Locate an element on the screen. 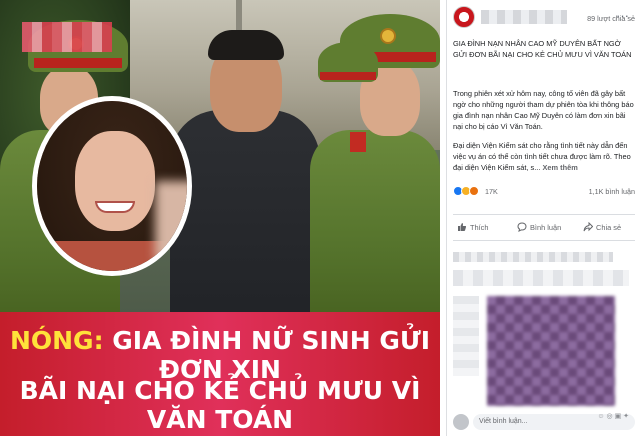  see-more-link: Xem thêm is located at coordinates (559, 167).